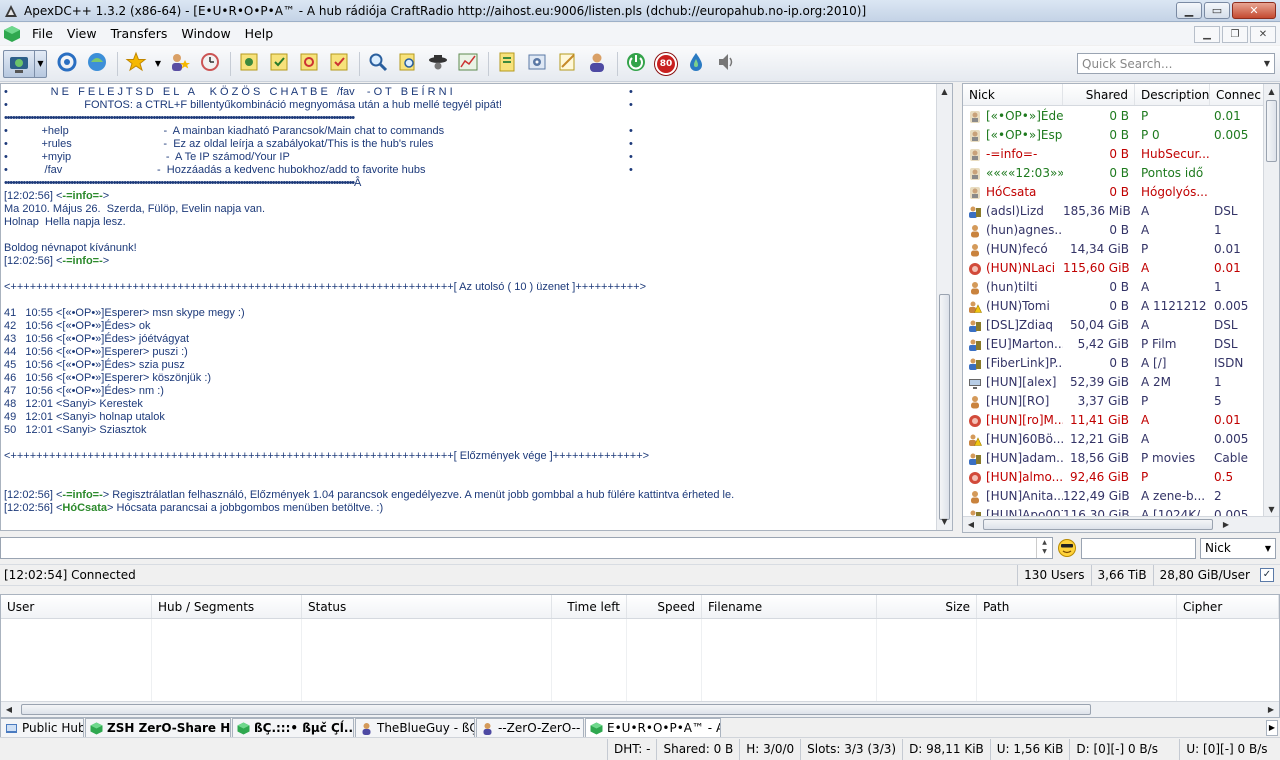 This screenshot has height=760, width=1280. I want to click on user-list-scrollbar: ▲ ▼, so click(1271, 301).